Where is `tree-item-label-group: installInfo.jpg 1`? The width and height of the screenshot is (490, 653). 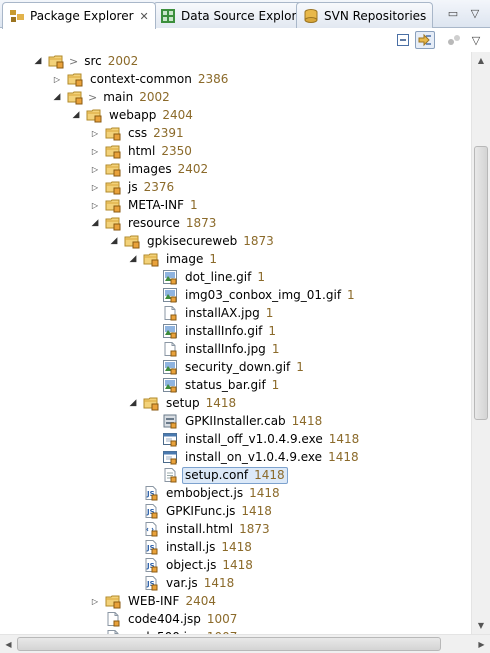
tree-item-label-group: installInfo.jpg 1 is located at coordinates (232, 349).